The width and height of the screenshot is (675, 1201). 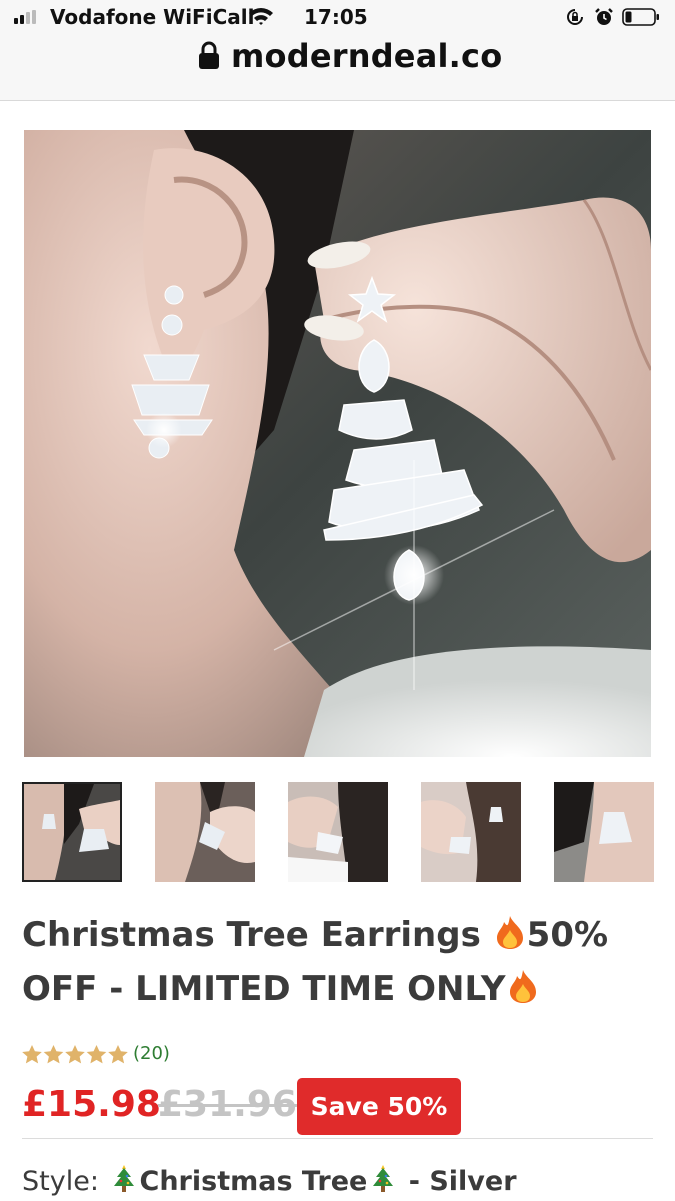 What do you see at coordinates (367, 56) in the screenshot?
I see `domain-text: moderndeal.co` at bounding box center [367, 56].